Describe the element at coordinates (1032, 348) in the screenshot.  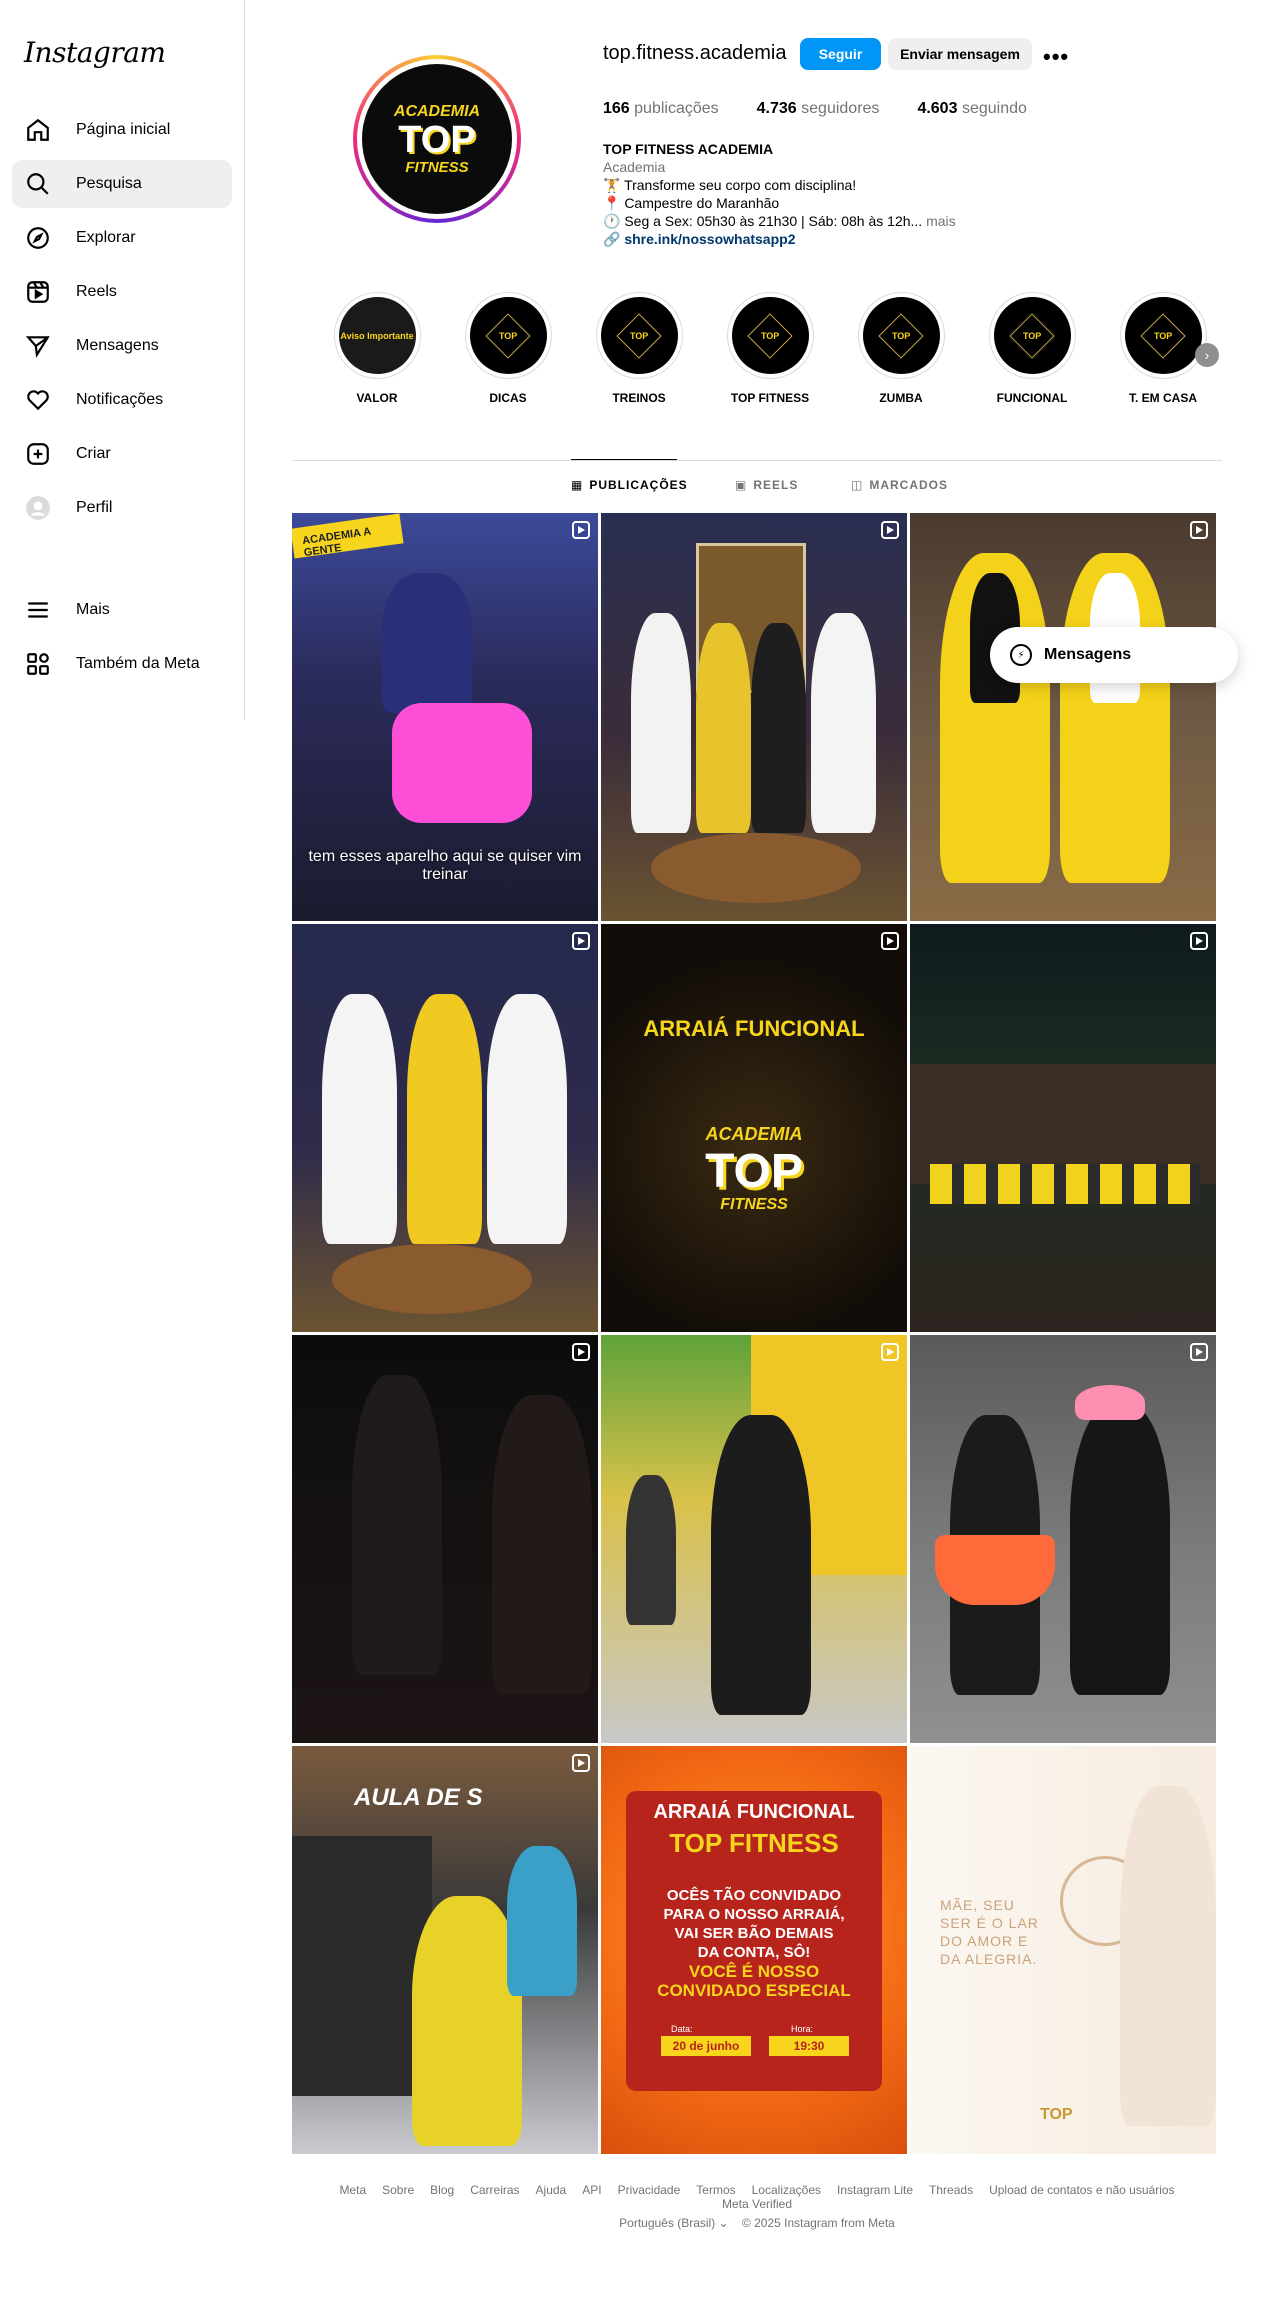
I see `highlight-item: TOP FUNCIONAL` at that location.